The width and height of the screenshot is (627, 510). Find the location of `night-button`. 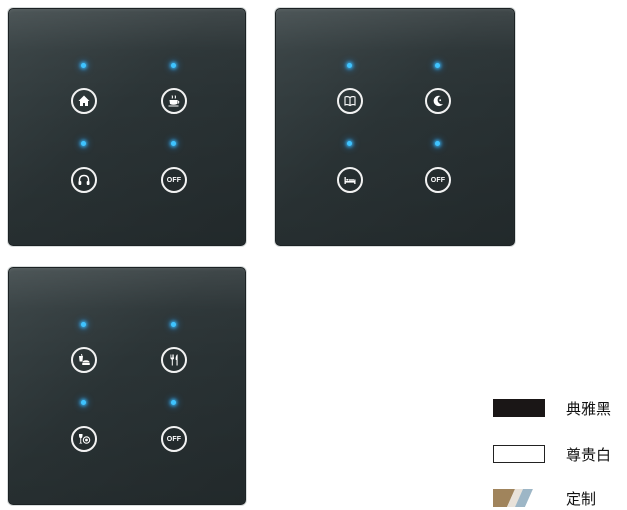

night-button is located at coordinates (438, 101).